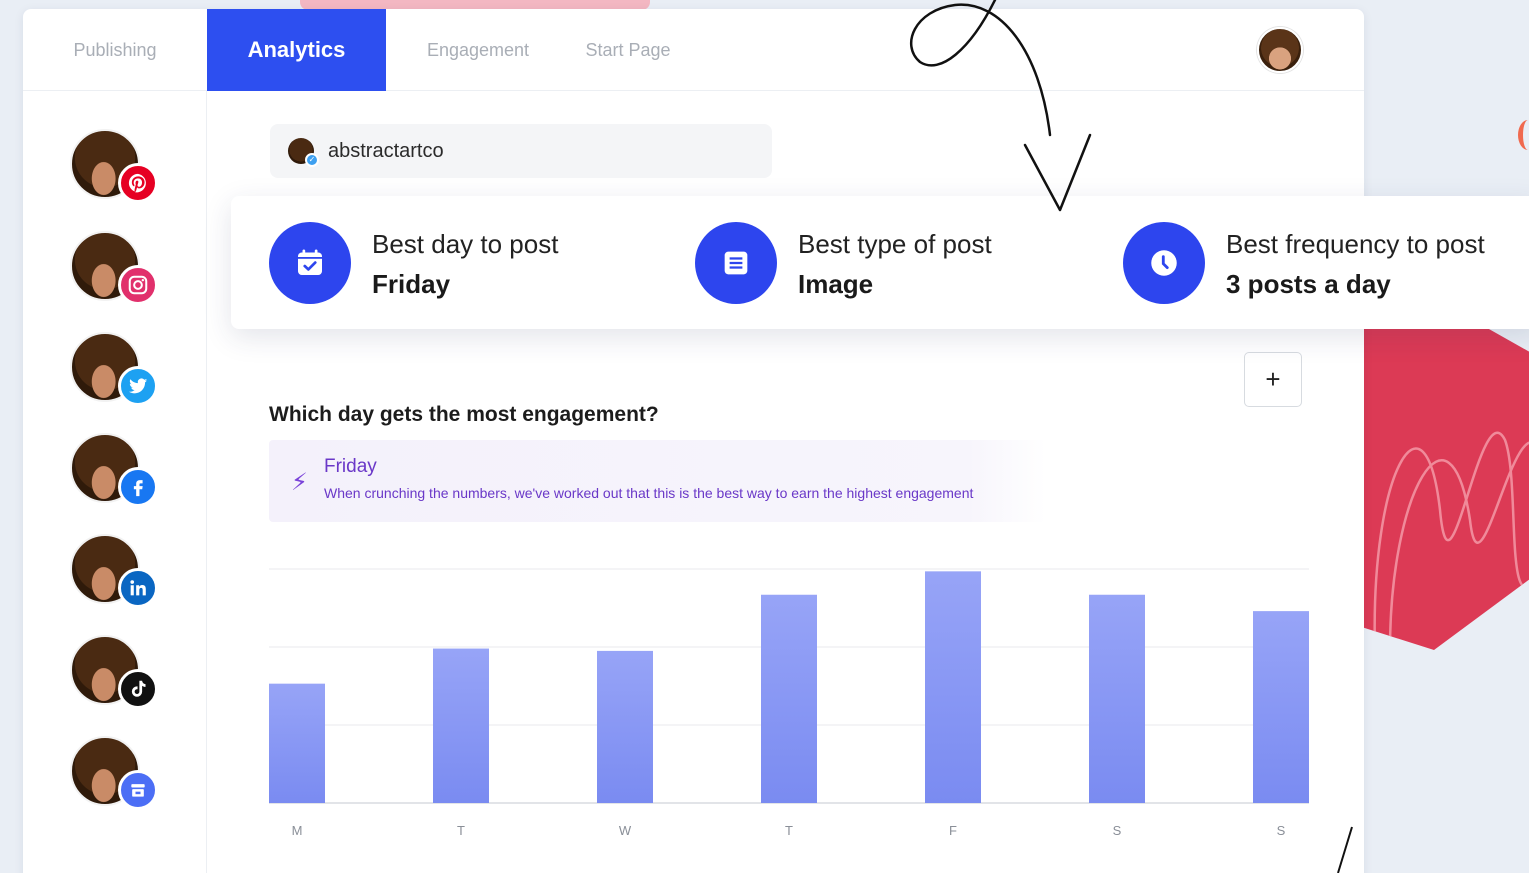 This screenshot has width=1529, height=873. Describe the element at coordinates (310, 263) in the screenshot. I see `calendar-icon` at that location.